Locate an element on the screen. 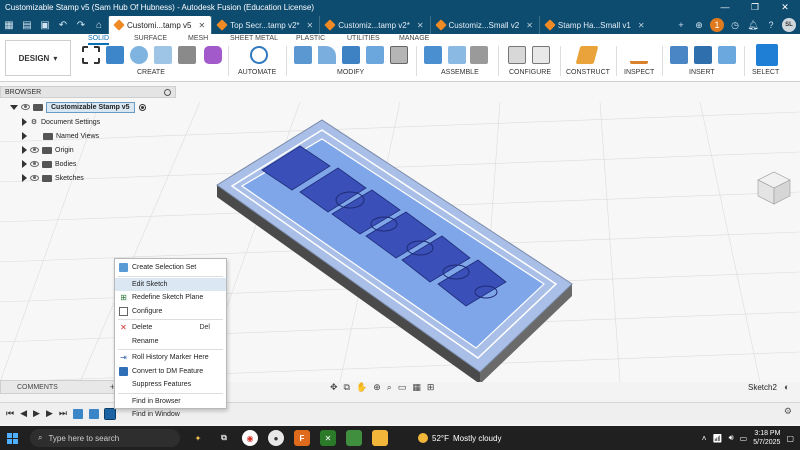  group-insert: INSERT is located at coordinates (702, 72).